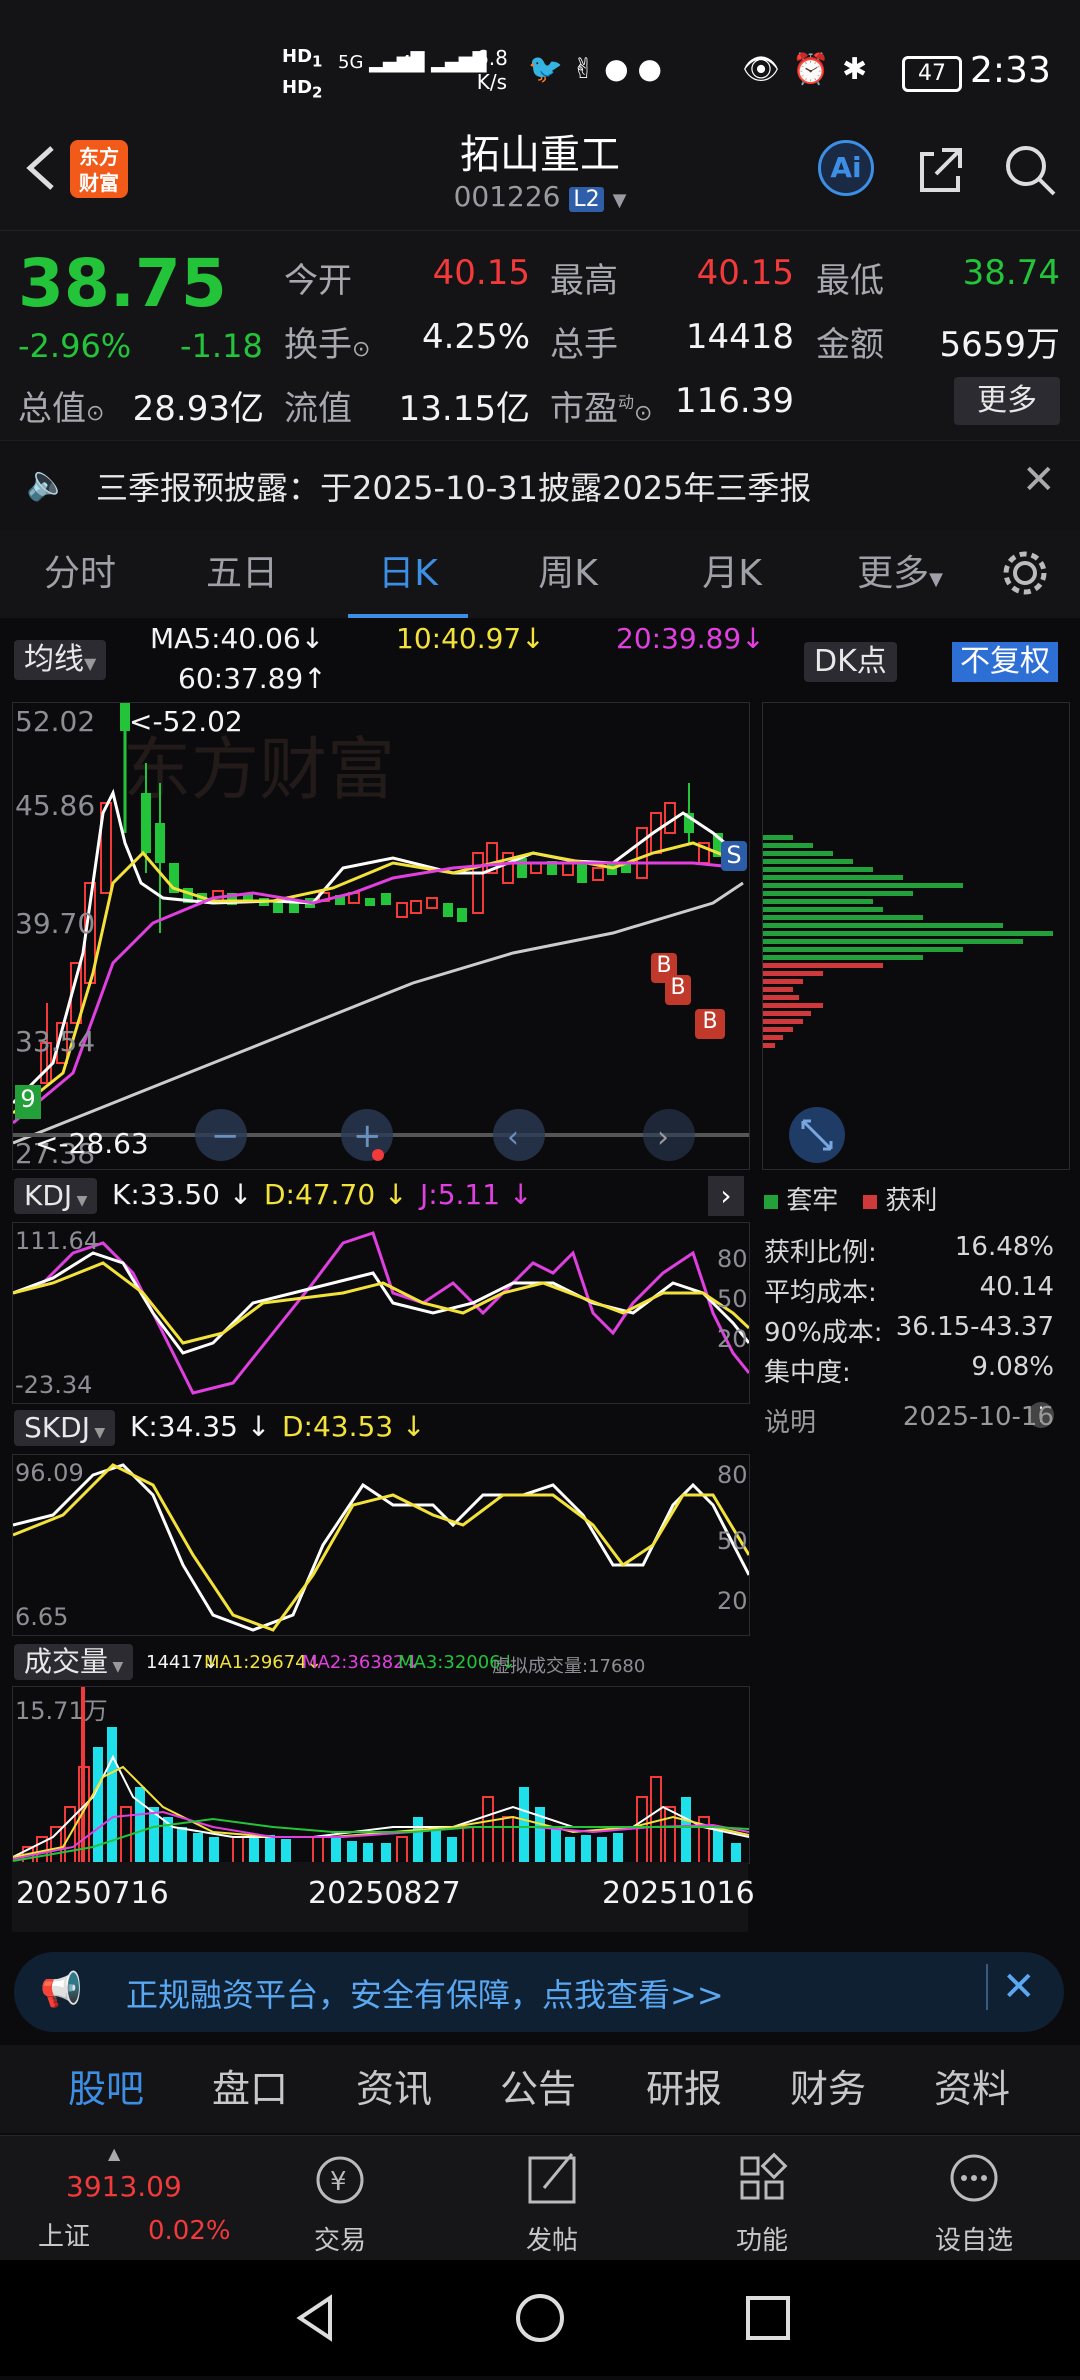  What do you see at coordinates (383, 1897) in the screenshot?
I see `date-axis: 20250716 20250827 20251016` at bounding box center [383, 1897].